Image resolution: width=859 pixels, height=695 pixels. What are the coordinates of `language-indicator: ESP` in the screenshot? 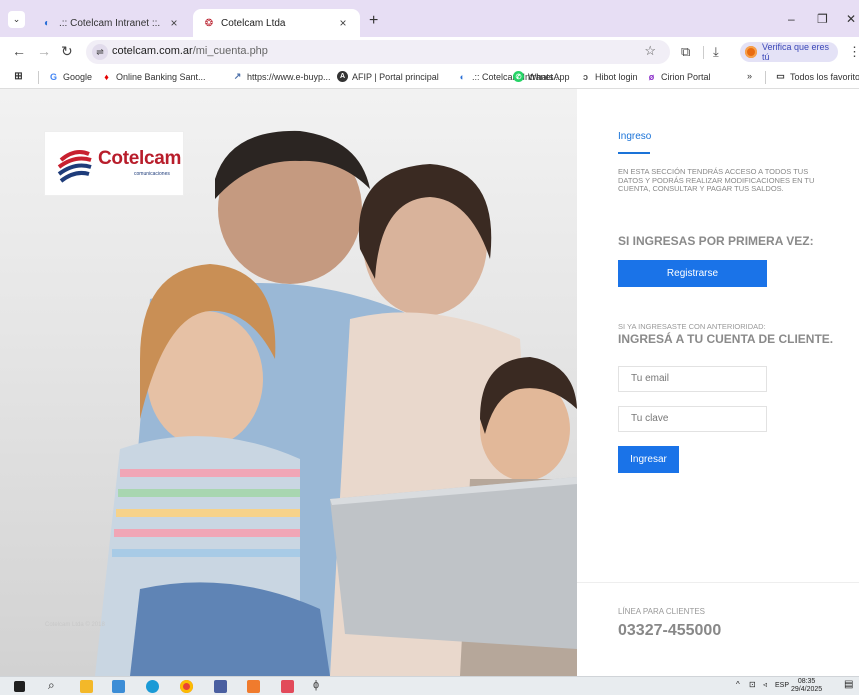 It's located at (782, 685).